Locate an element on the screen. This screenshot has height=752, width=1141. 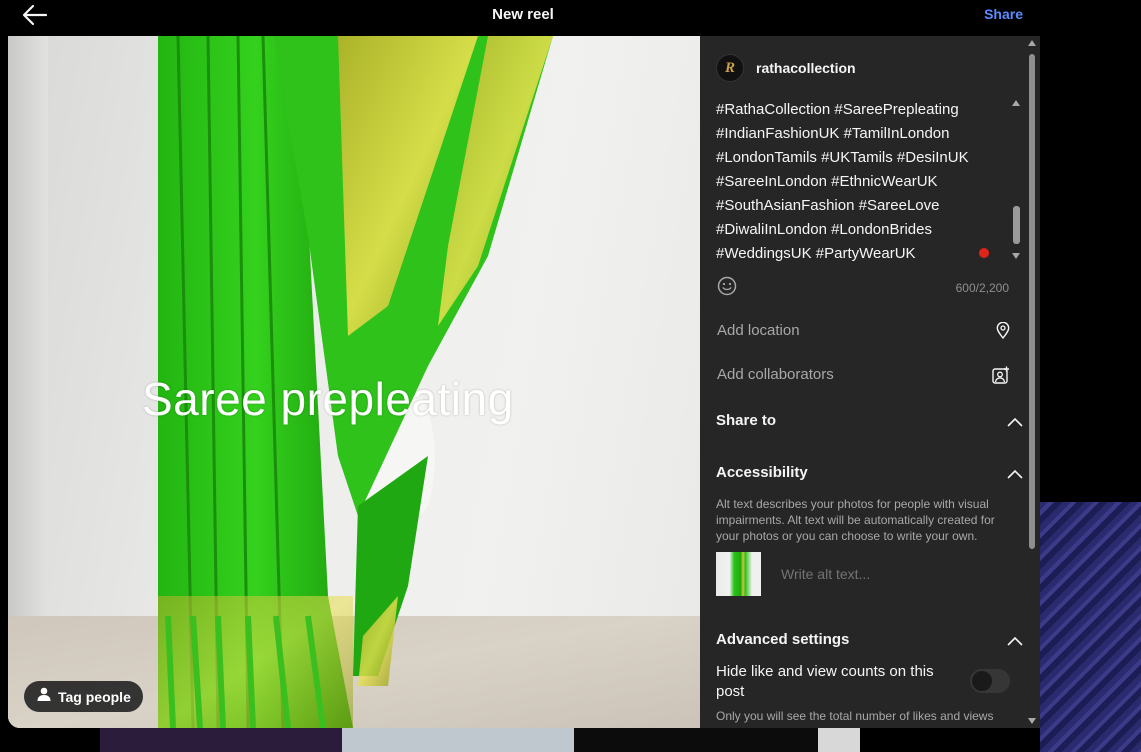
hide-counts-label: Hide like and view counts on this post is located at coordinates (825, 681).